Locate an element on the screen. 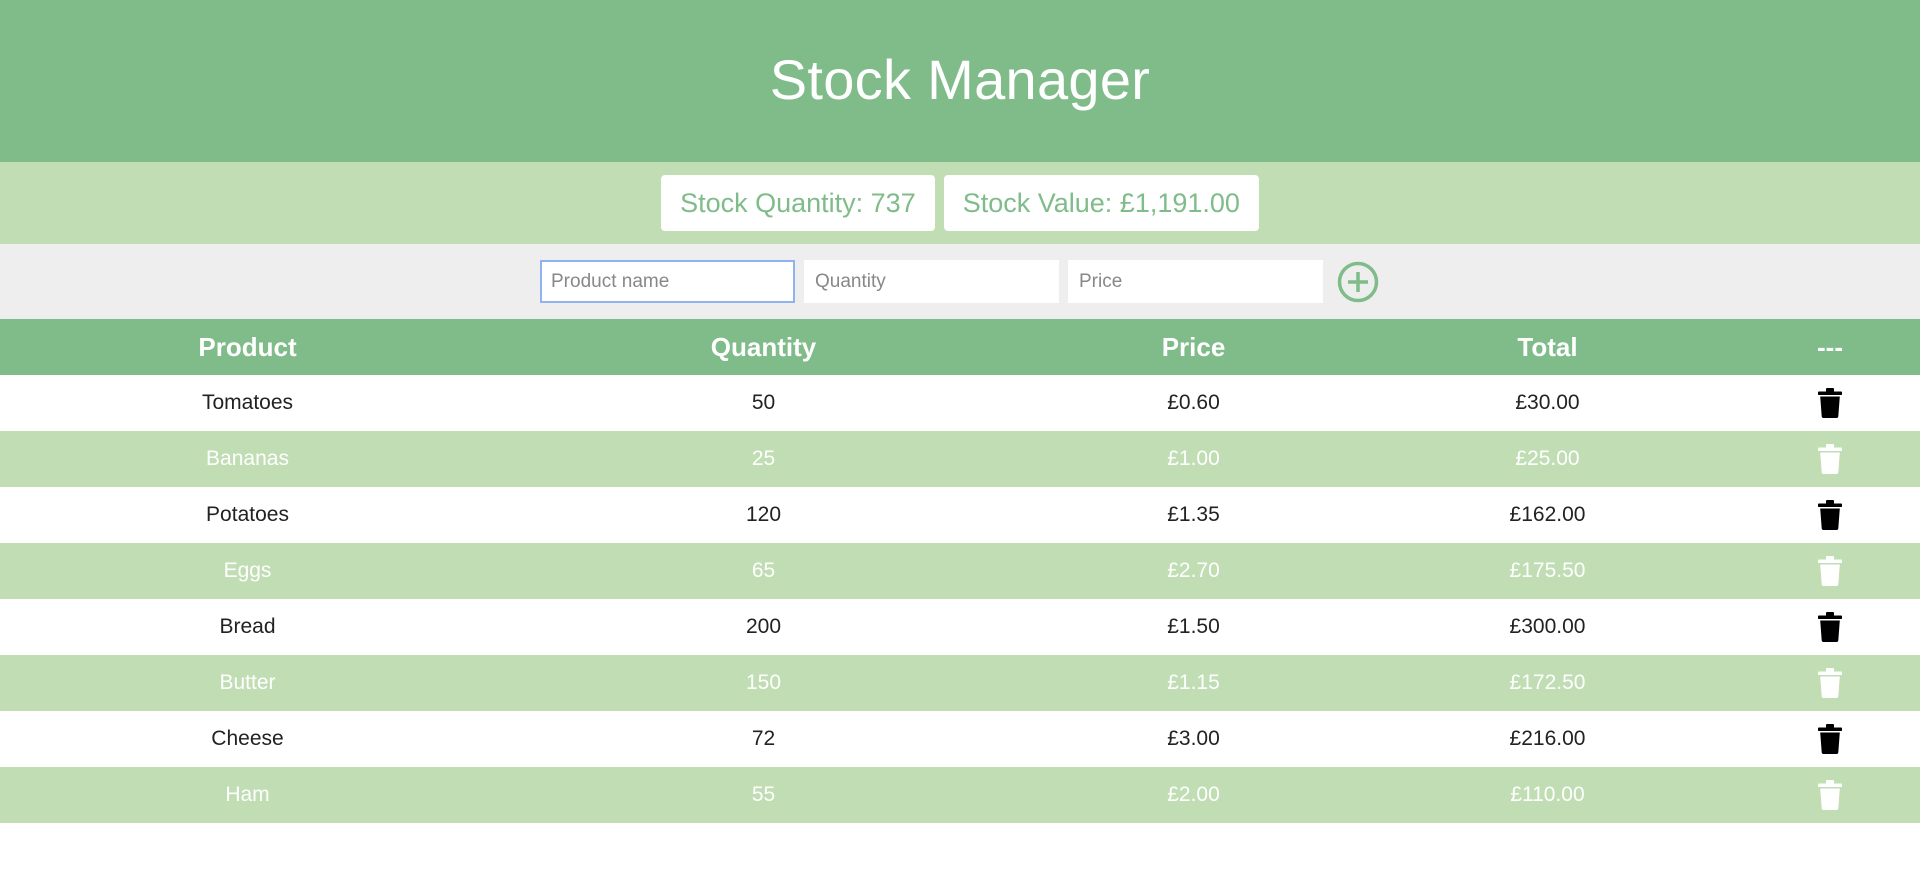  cell-product: Butter is located at coordinates (247, 683).